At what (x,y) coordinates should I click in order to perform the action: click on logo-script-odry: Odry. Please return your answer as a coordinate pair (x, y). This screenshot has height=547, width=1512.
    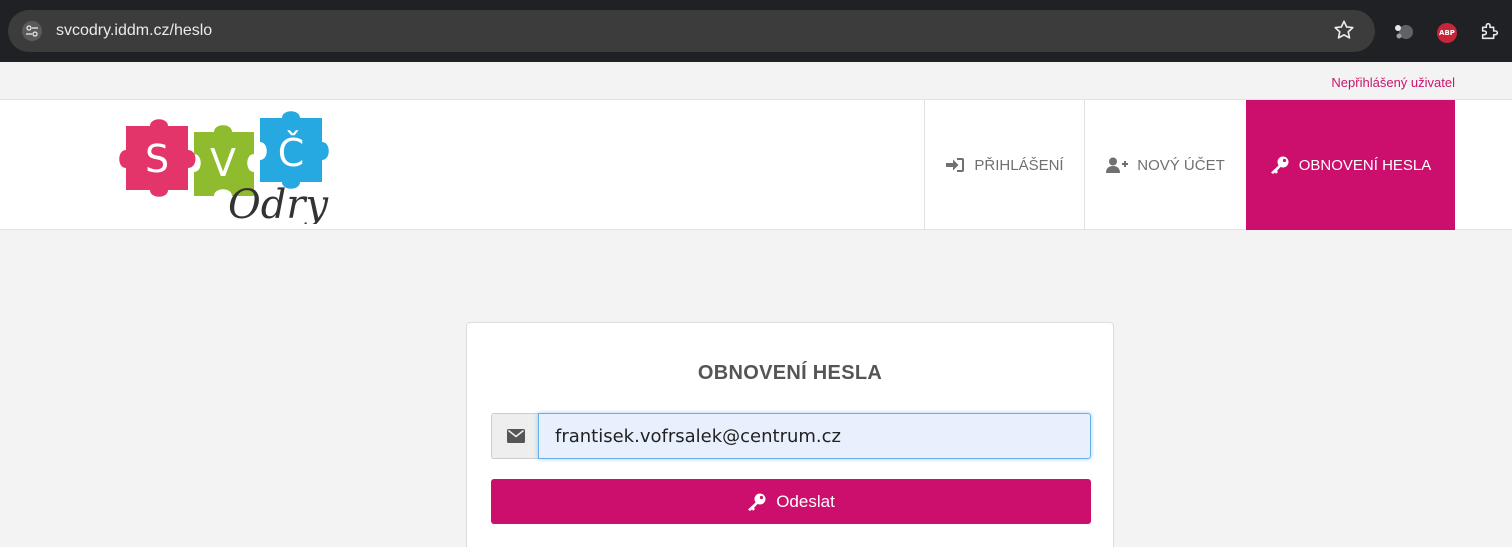
    Looking at the image, I should click on (279, 203).